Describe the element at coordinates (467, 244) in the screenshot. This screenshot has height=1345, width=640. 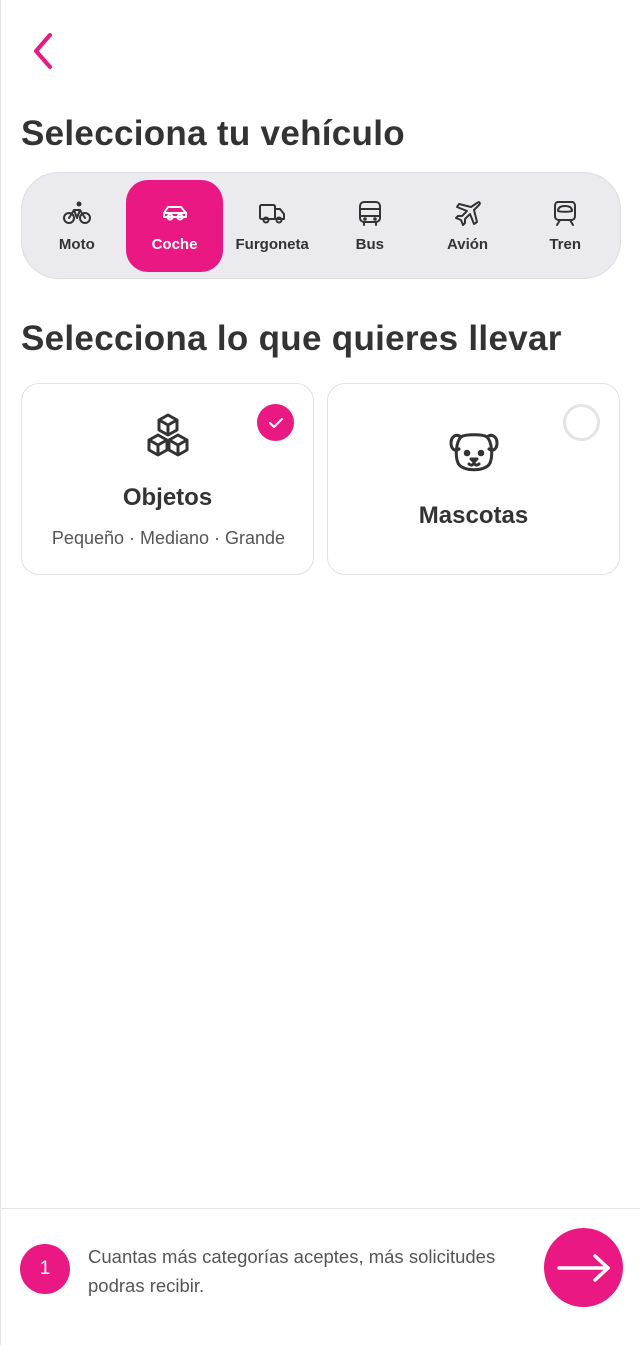
I see `vehicle-label: Avión` at that location.